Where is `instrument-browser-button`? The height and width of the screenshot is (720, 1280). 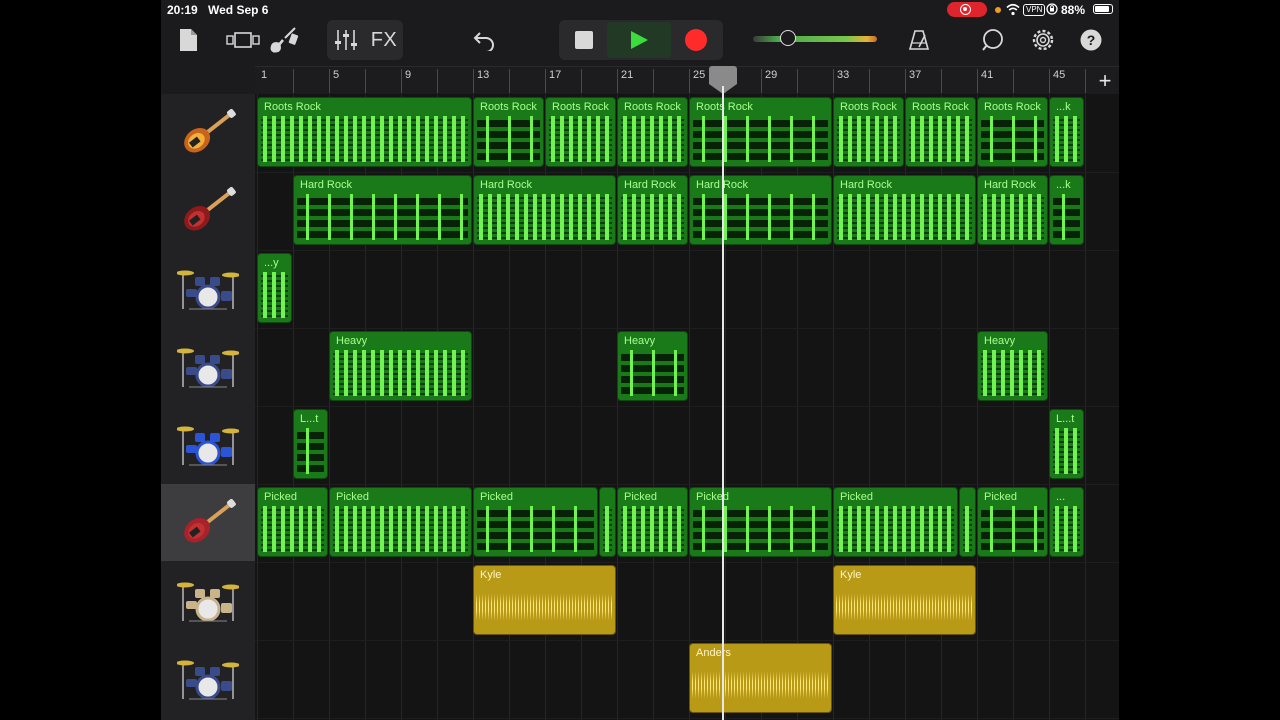
instrument-browser-button is located at coordinates (284, 40).